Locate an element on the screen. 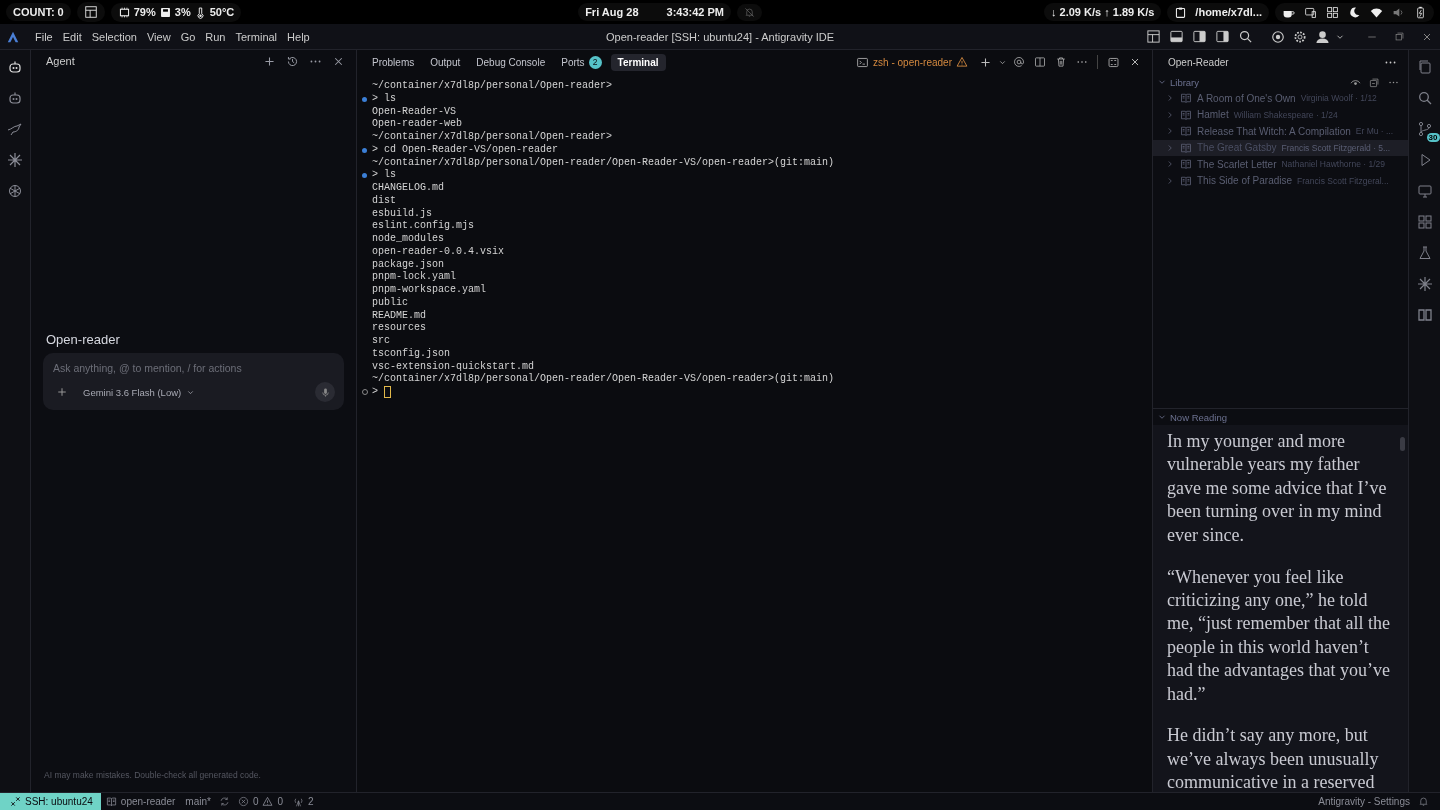 The width and height of the screenshot is (1440, 810). date-label: Fri Aug 28 is located at coordinates (612, 12).